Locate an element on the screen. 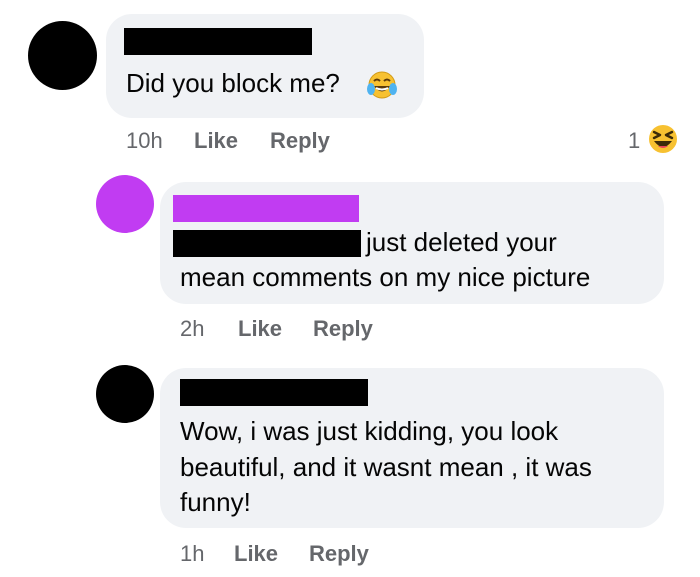 The width and height of the screenshot is (700, 577). comment-time: 10h is located at coordinates (144, 141).